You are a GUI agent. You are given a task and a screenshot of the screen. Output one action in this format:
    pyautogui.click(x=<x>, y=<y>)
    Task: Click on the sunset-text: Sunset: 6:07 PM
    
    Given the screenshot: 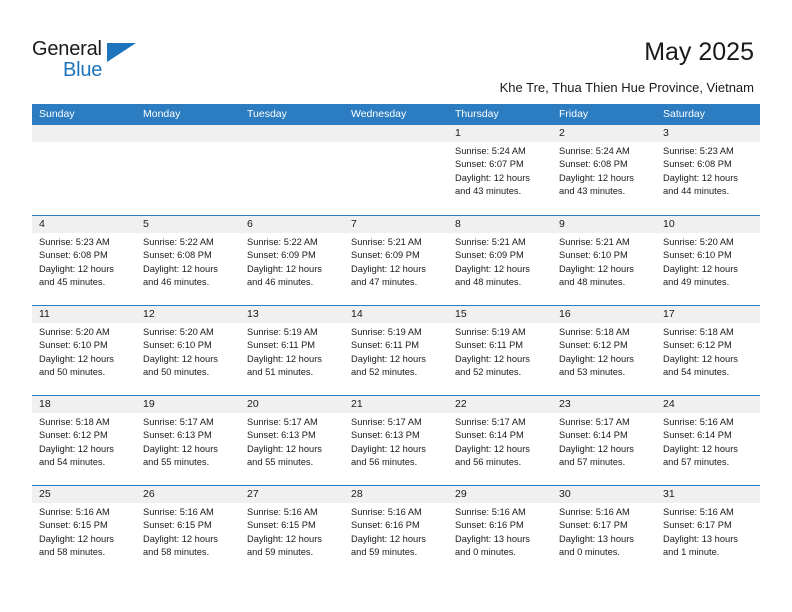 What is the action you would take?
    pyautogui.click(x=489, y=164)
    